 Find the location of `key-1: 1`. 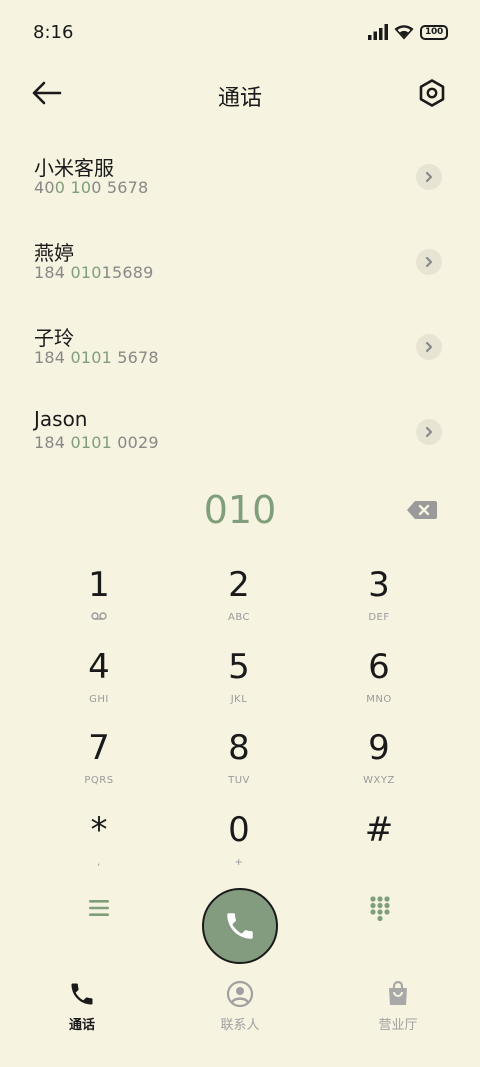

key-1: 1 is located at coordinates (99, 601).